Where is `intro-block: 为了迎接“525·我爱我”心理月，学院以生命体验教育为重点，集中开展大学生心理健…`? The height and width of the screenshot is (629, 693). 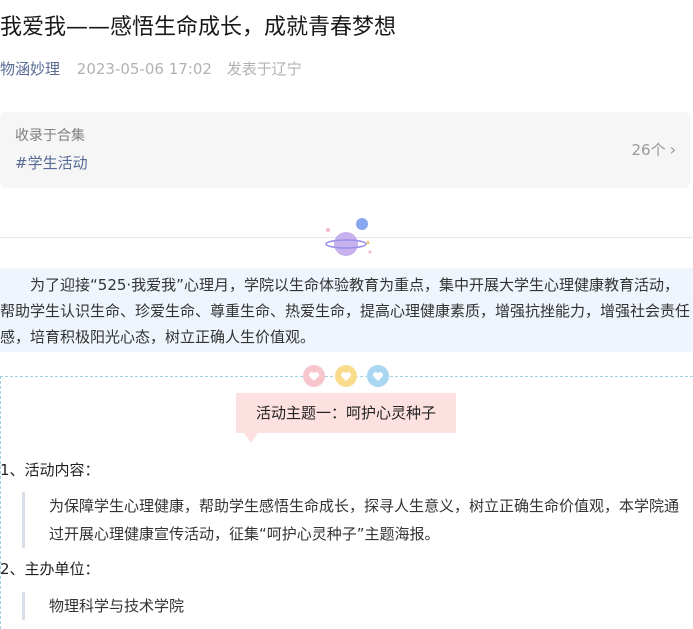
intro-block: 为了迎接“525·我爱我”心理月，学院以生命体验教育为重点，集中开展大学生心理健… is located at coordinates (346, 310).